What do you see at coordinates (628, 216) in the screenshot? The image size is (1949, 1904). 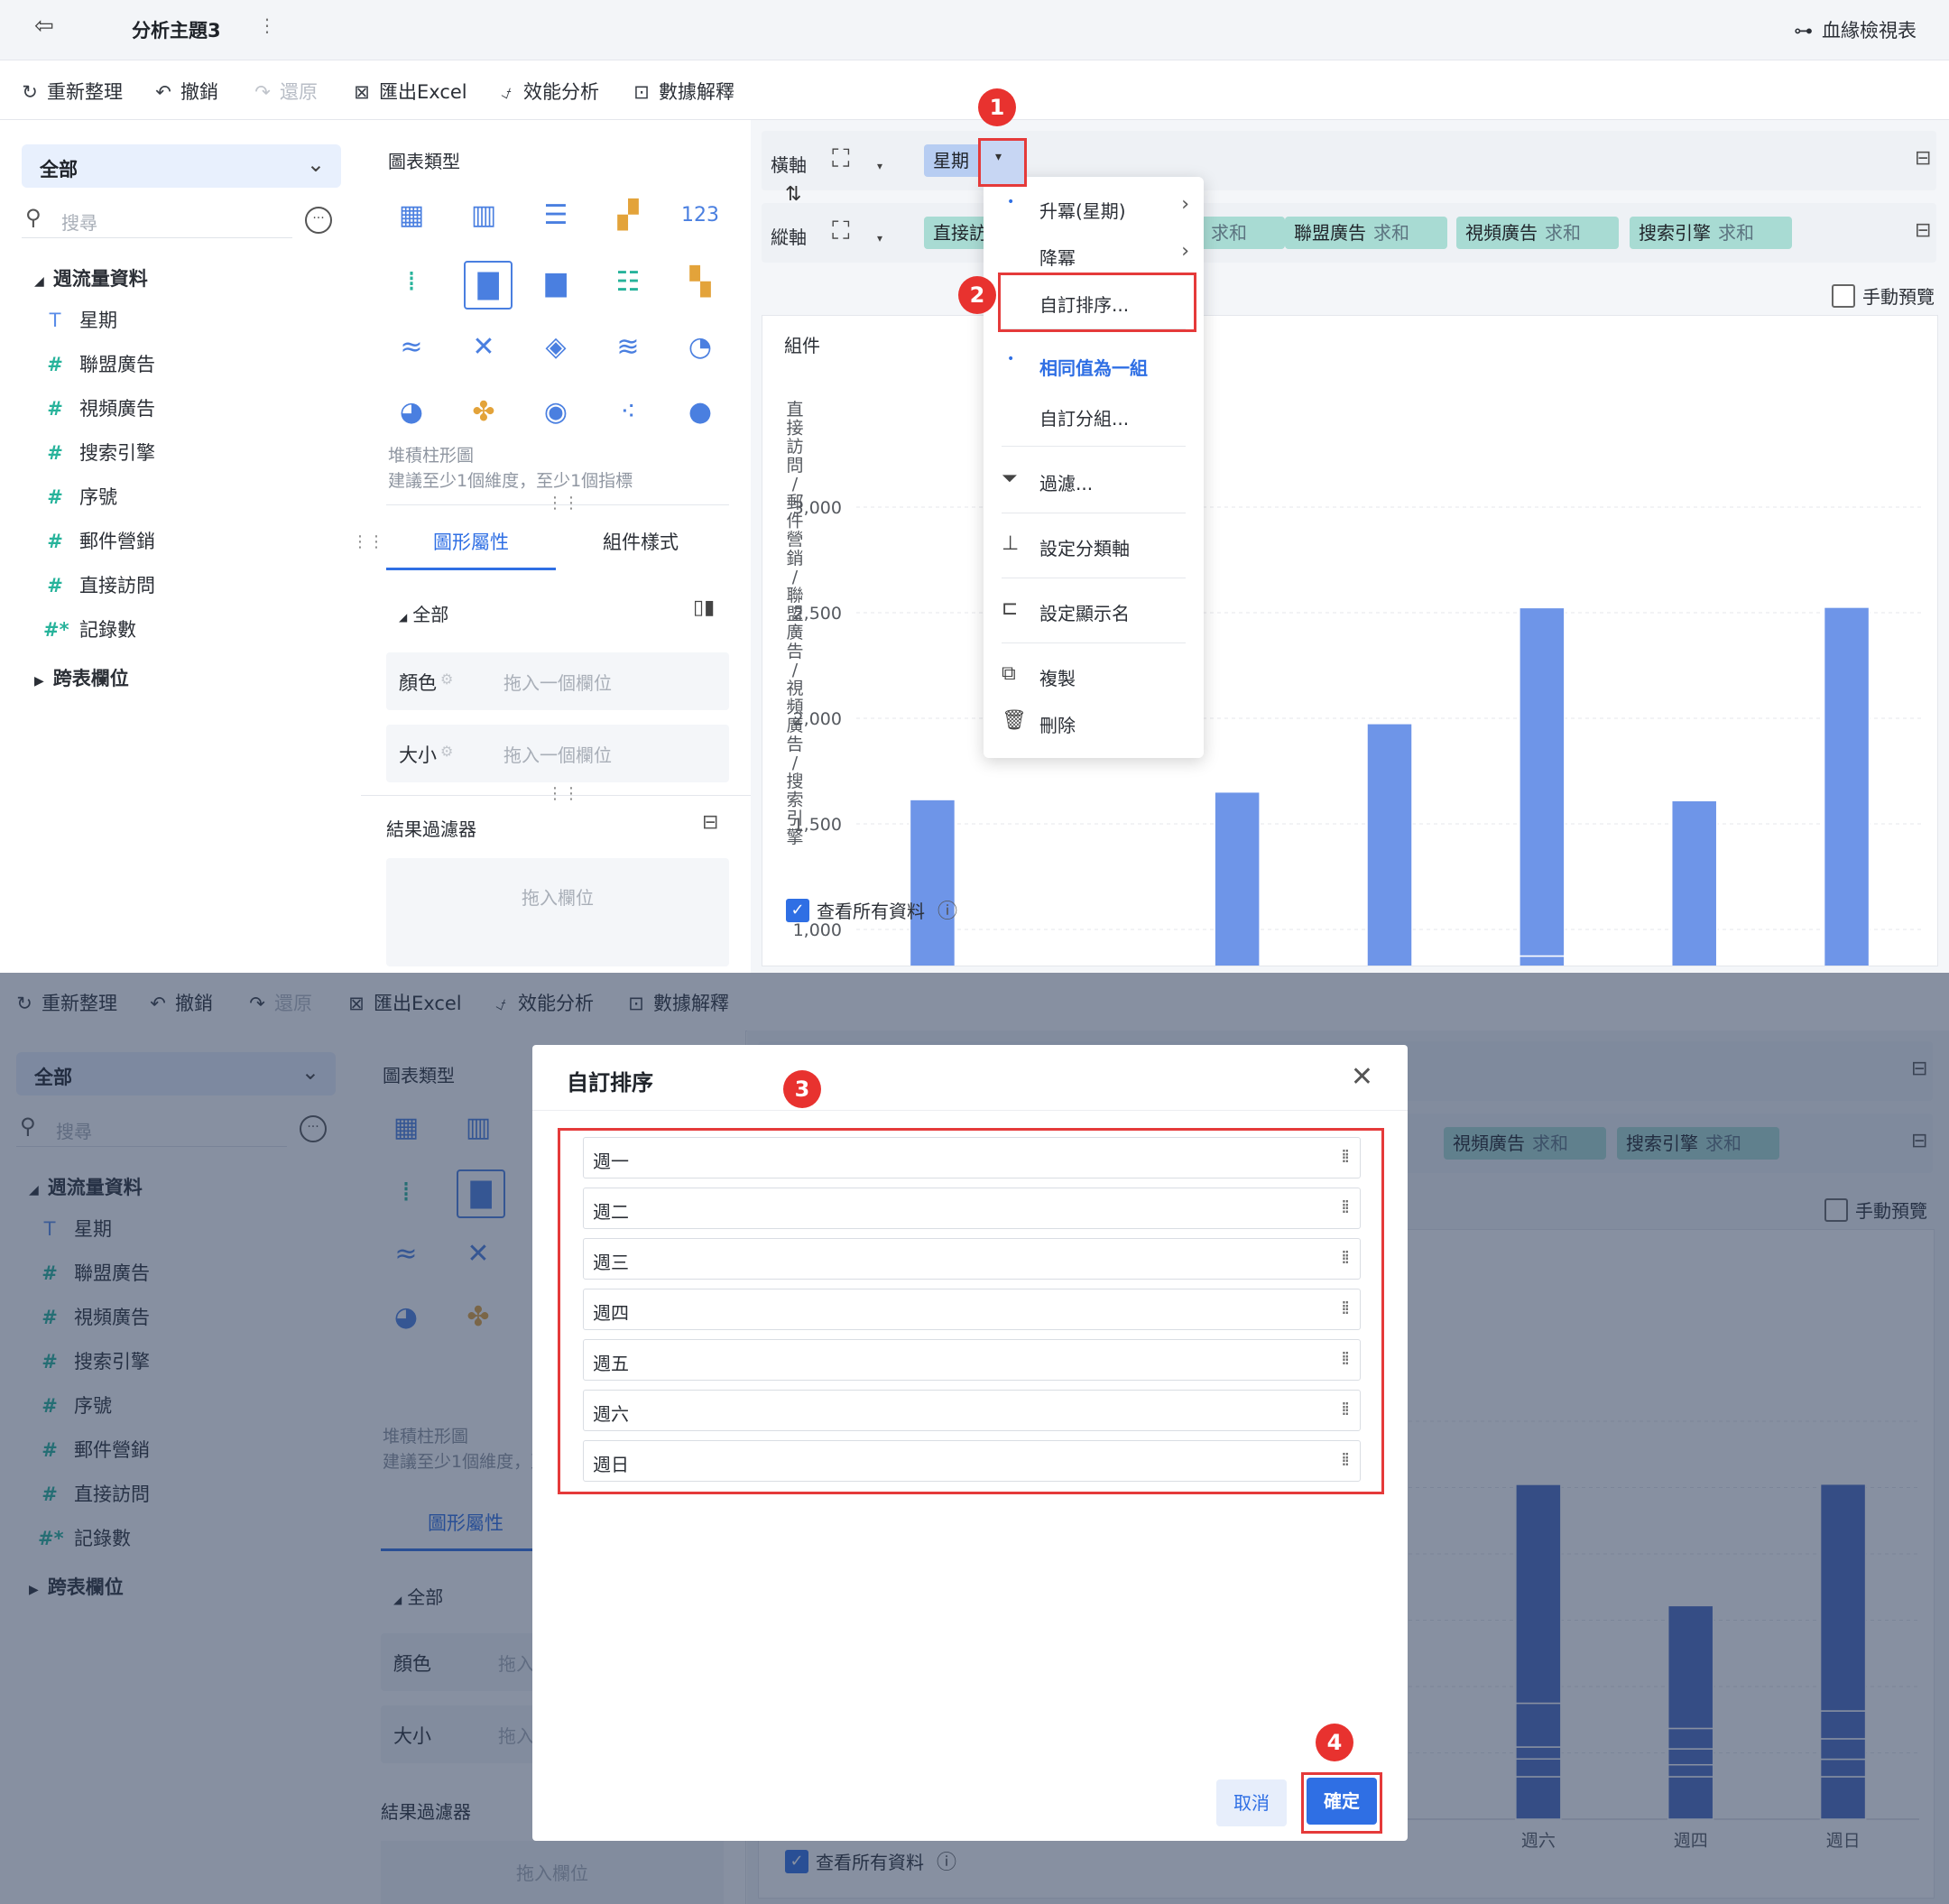 I see `treemap-icon: ▞` at bounding box center [628, 216].